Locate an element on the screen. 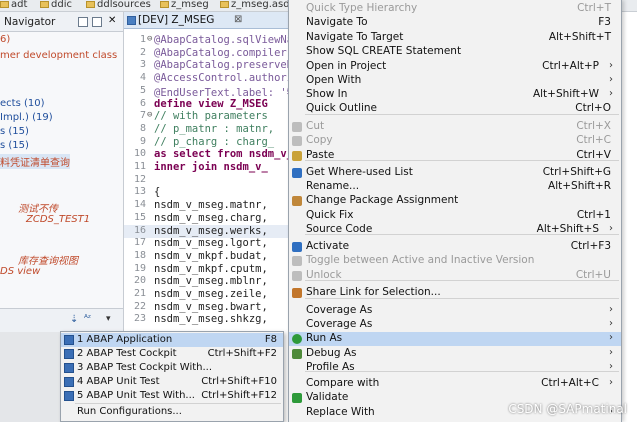 The image size is (637, 422). code-line: 12 is located at coordinates (206, 180).